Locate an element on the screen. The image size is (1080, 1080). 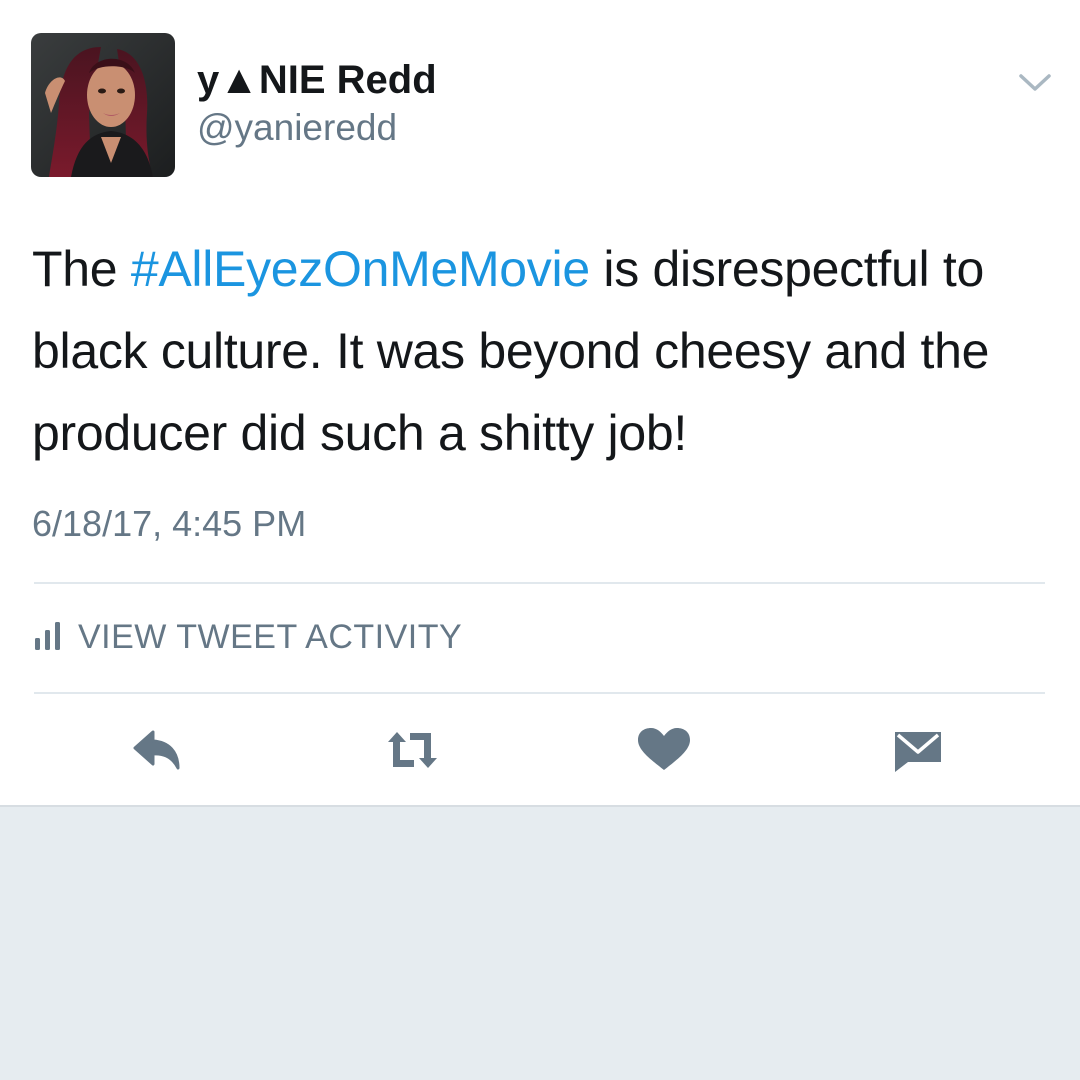
avatar is located at coordinates (103, 105).